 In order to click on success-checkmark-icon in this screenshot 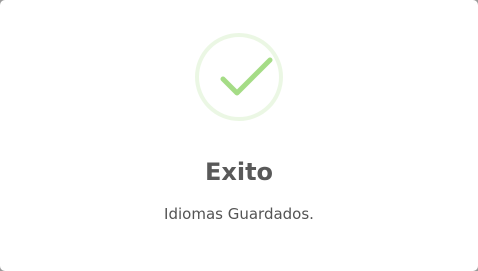, I will do `click(239, 77)`.